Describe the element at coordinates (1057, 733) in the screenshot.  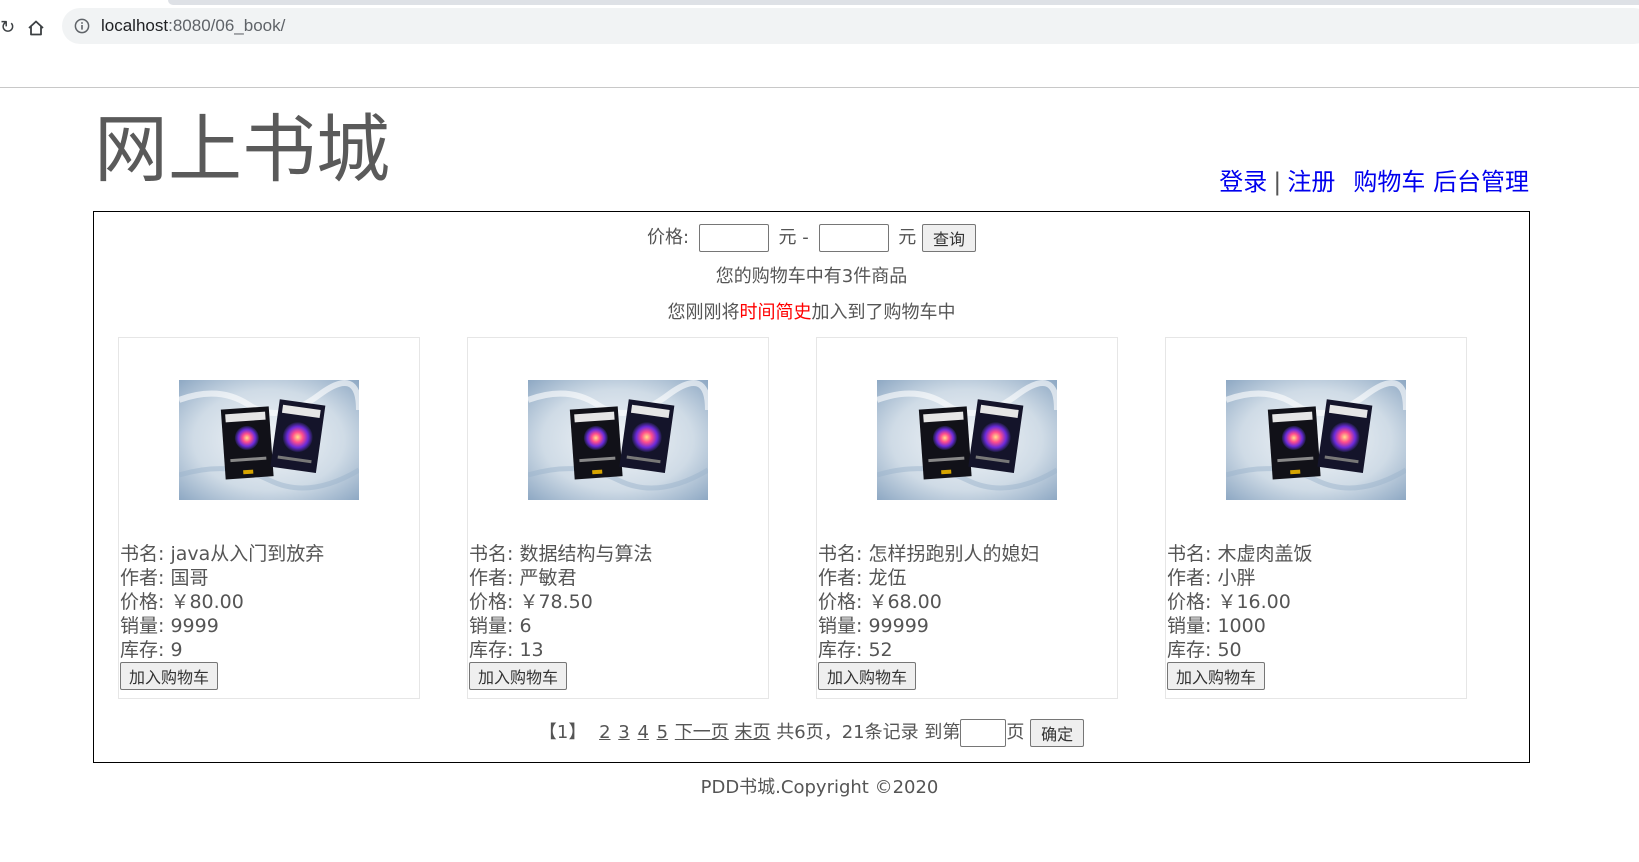
I see `confirm-page-button: 确定` at that location.